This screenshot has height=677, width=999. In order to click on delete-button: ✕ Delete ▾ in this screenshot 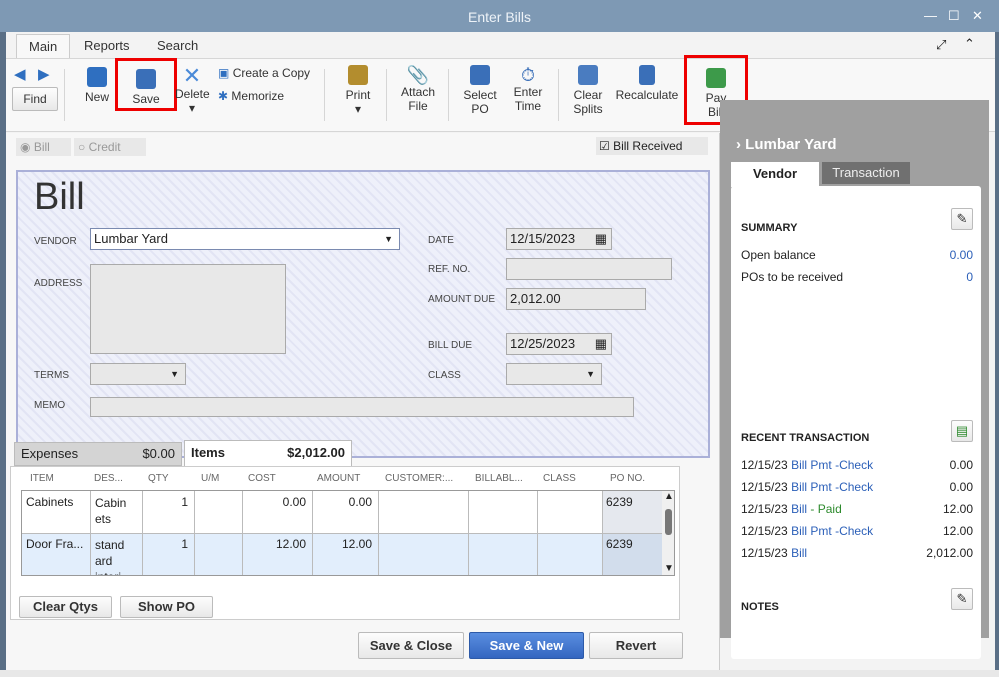, I will do `click(192, 89)`.